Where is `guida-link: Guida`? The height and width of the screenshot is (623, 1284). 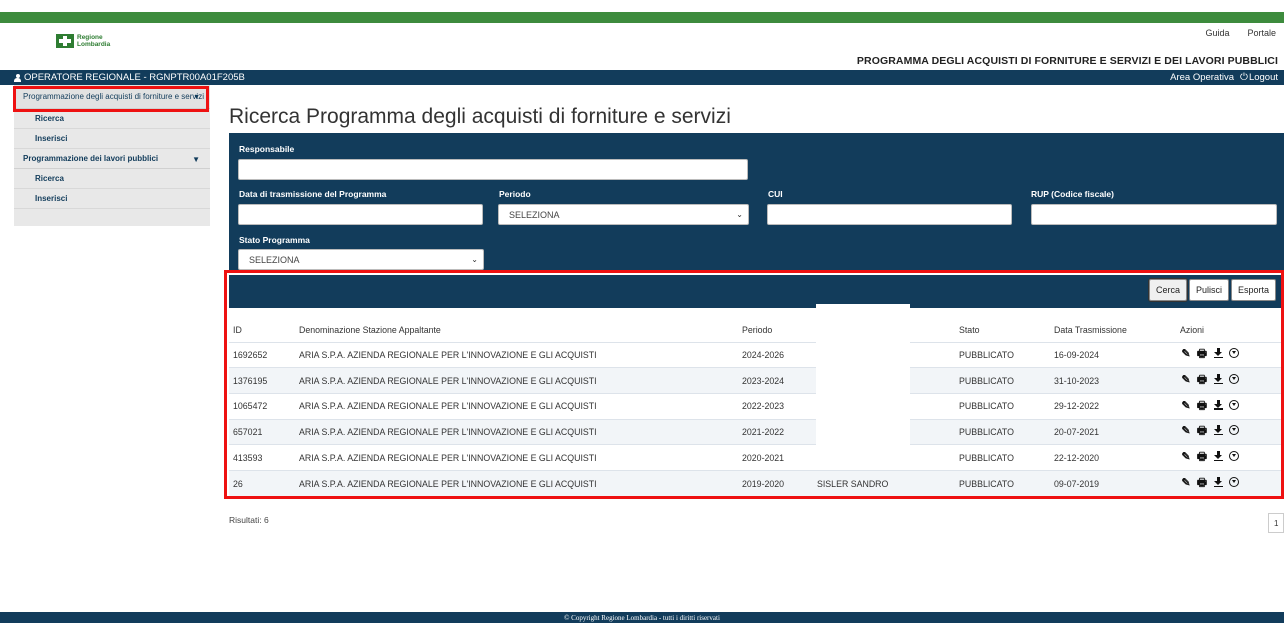 guida-link: Guida is located at coordinates (1217, 33).